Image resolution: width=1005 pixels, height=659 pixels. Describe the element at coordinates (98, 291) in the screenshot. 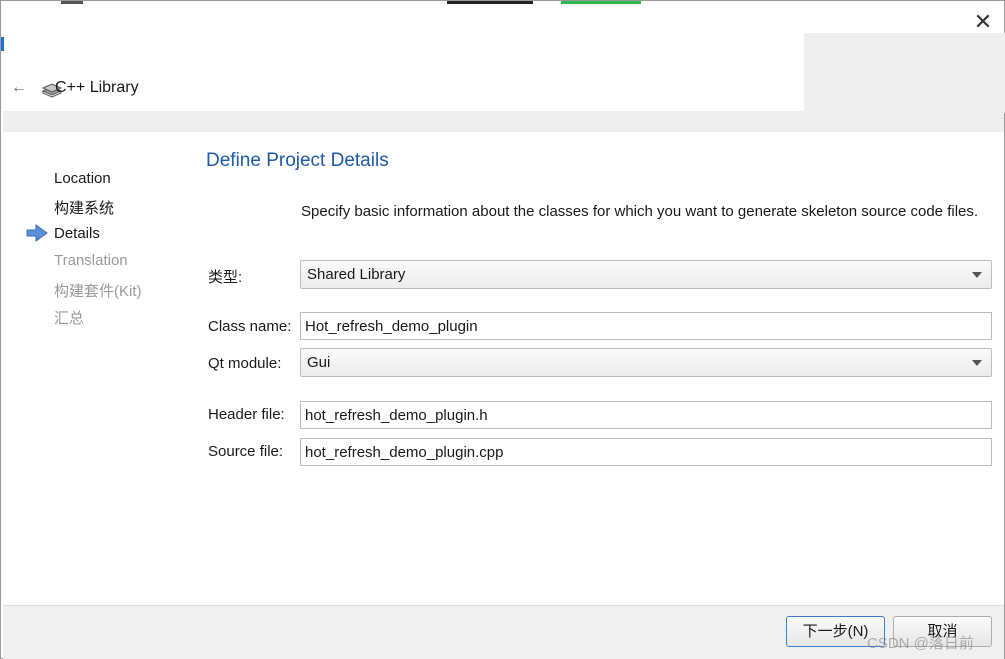

I see `step-kit: 构建套件(Kit)` at that location.